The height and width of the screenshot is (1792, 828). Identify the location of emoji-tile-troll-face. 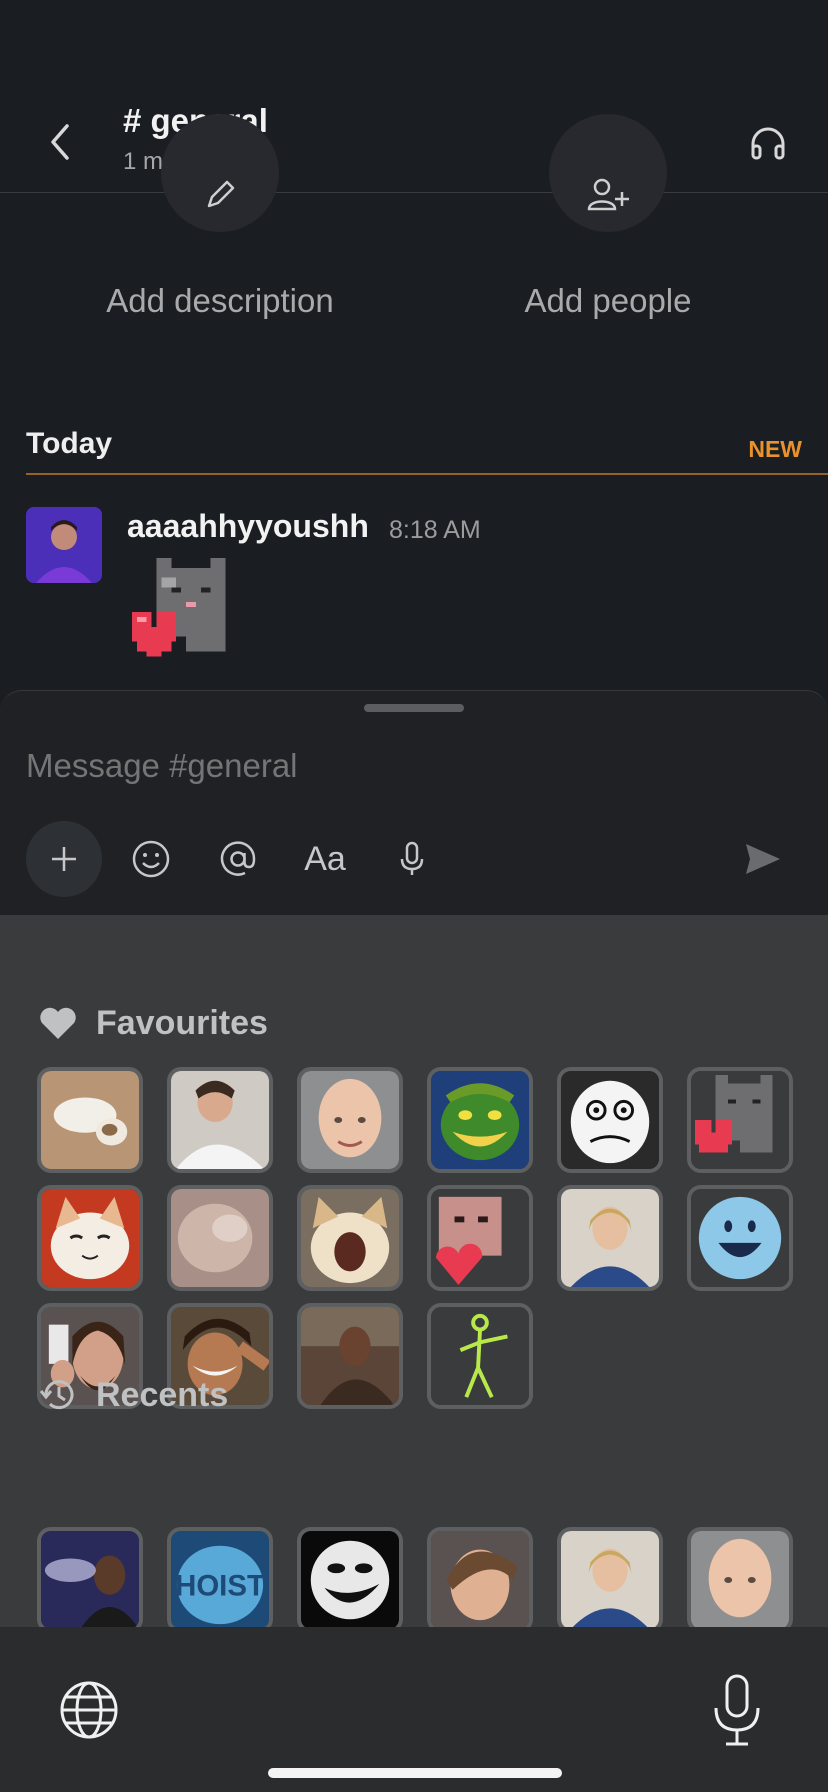
(350, 1580).